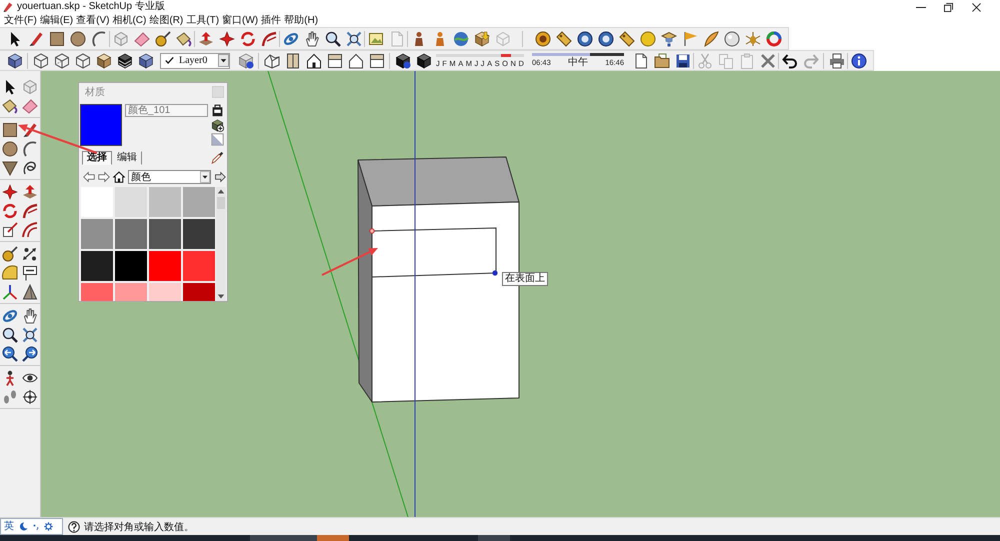  What do you see at coordinates (752, 38) in the screenshot?
I see `bug-icon` at bounding box center [752, 38].